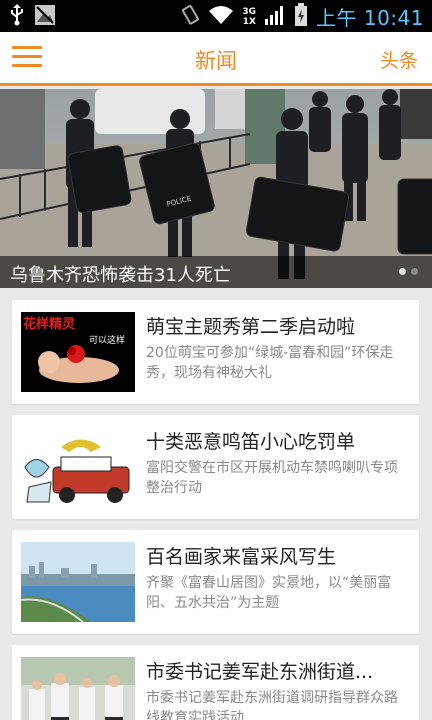 This screenshot has width=432, height=720. I want to click on news-title: 萌宝主题秀第二季启动啦, so click(251, 327).